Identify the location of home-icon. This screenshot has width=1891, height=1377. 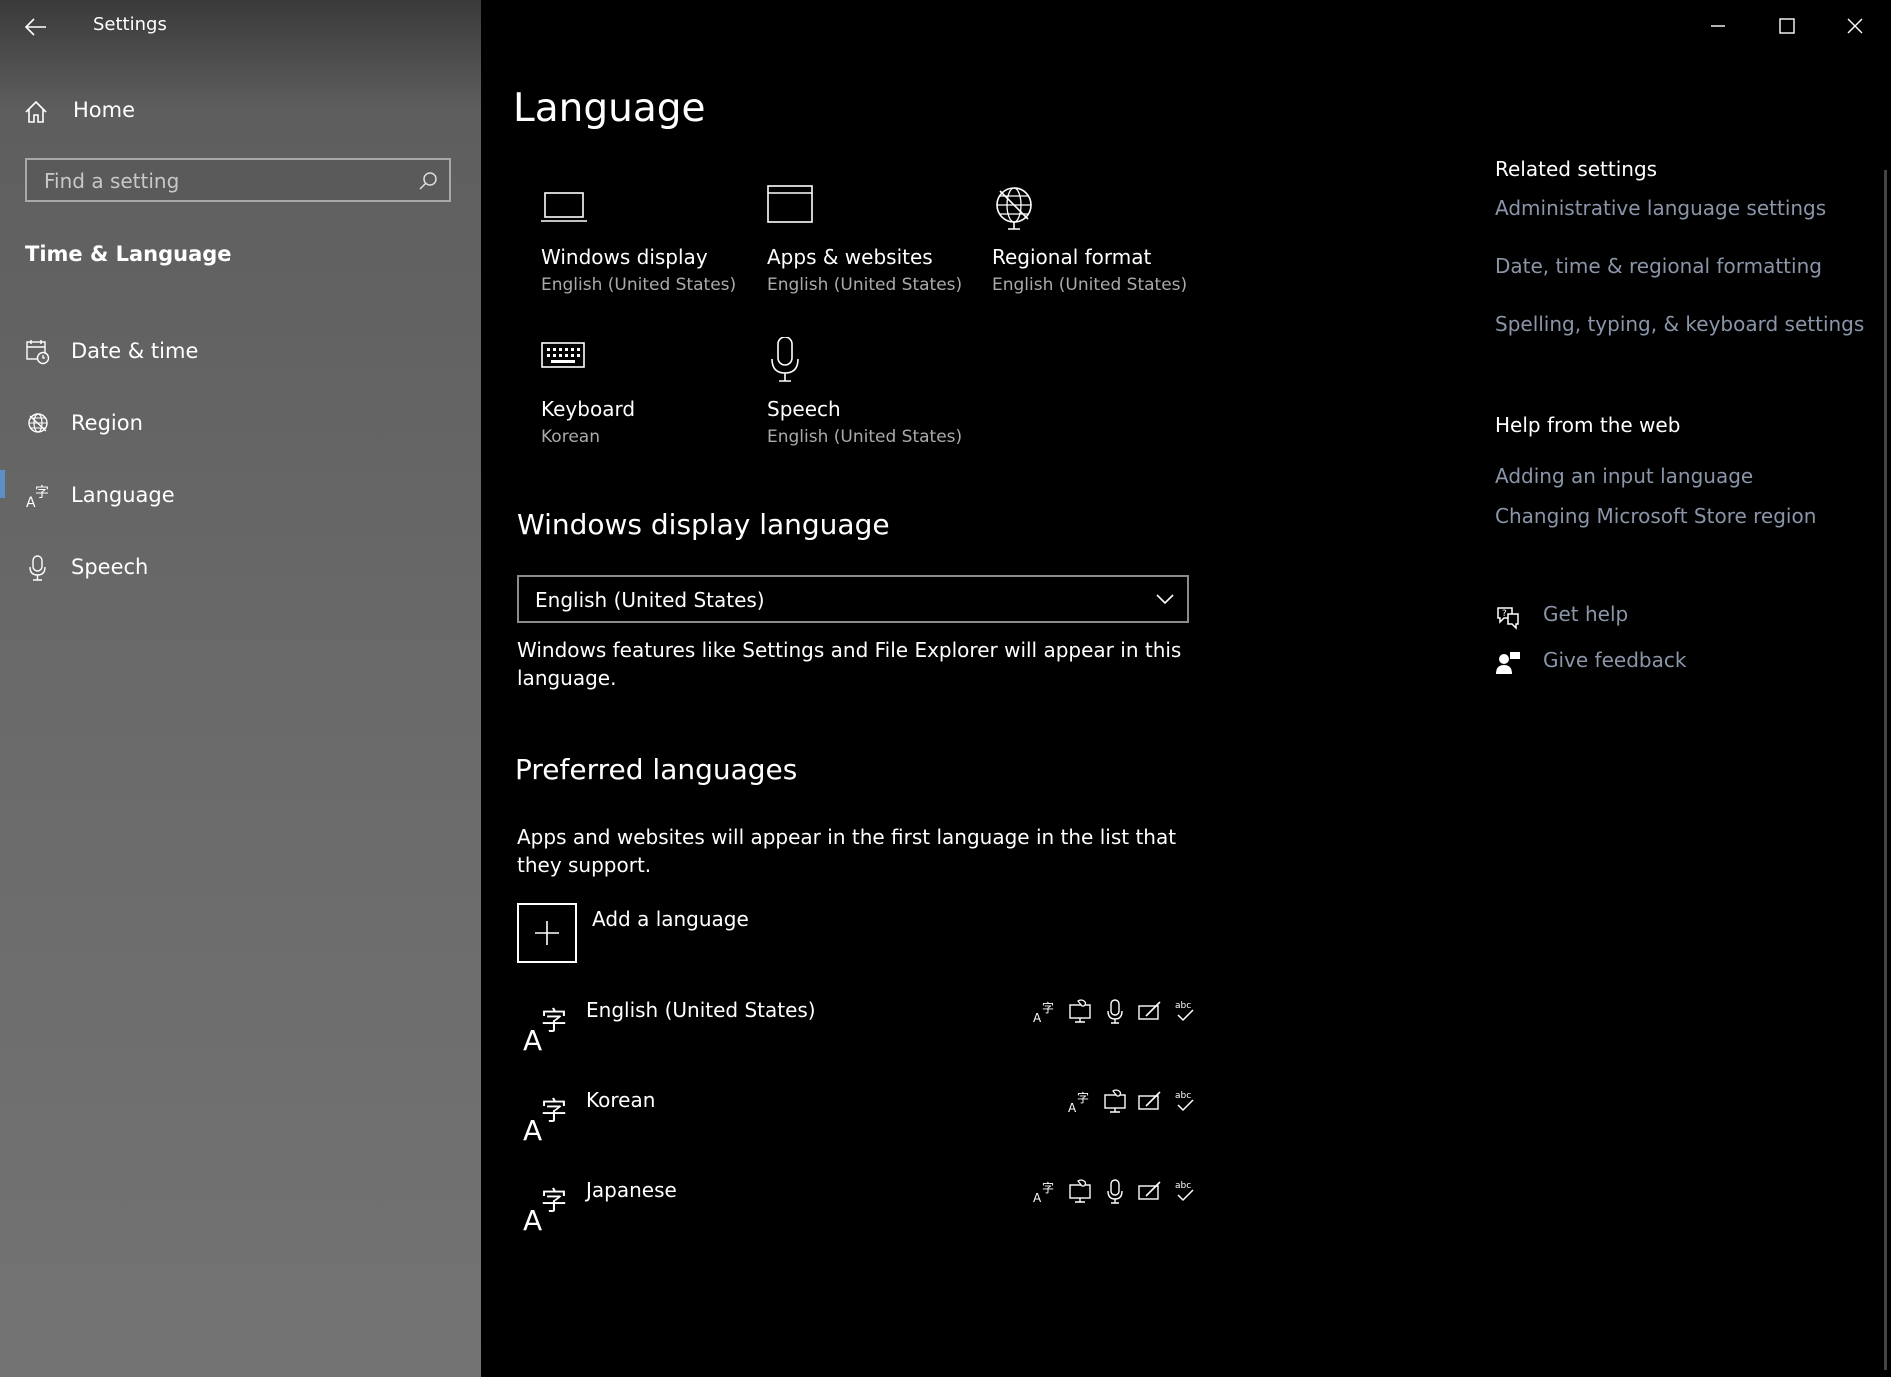
(36, 111).